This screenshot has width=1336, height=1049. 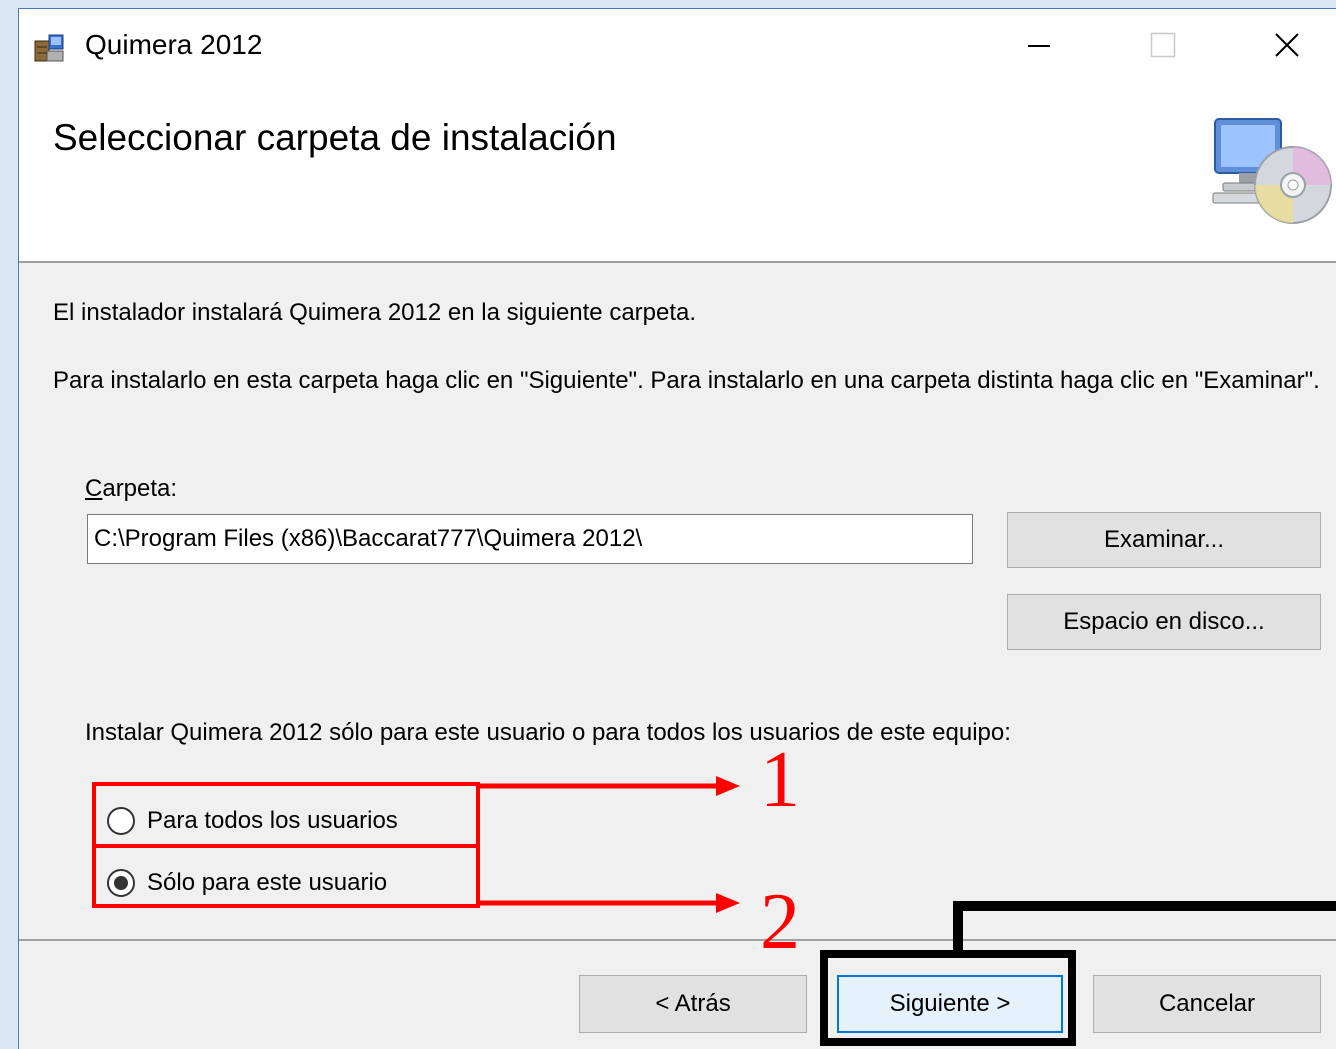 What do you see at coordinates (677, 45) in the screenshot?
I see `title-bar: Quimera 2012` at bounding box center [677, 45].